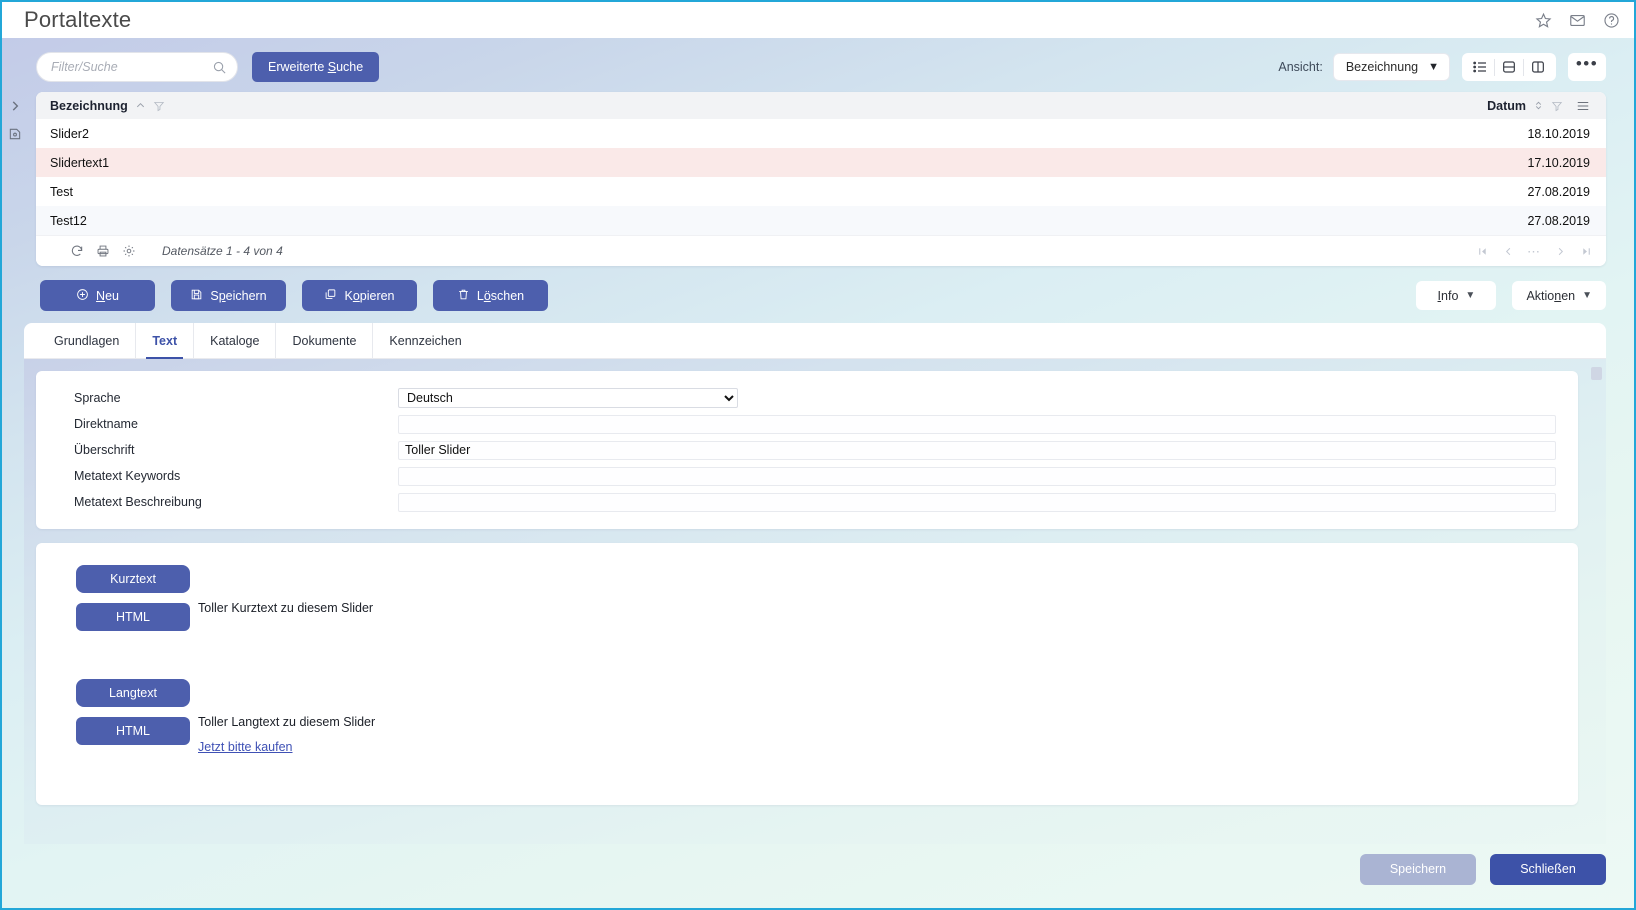 Image resolution: width=1636 pixels, height=910 pixels. I want to click on grid-col-bezeichnung-label: Bezeichnung, so click(89, 105).